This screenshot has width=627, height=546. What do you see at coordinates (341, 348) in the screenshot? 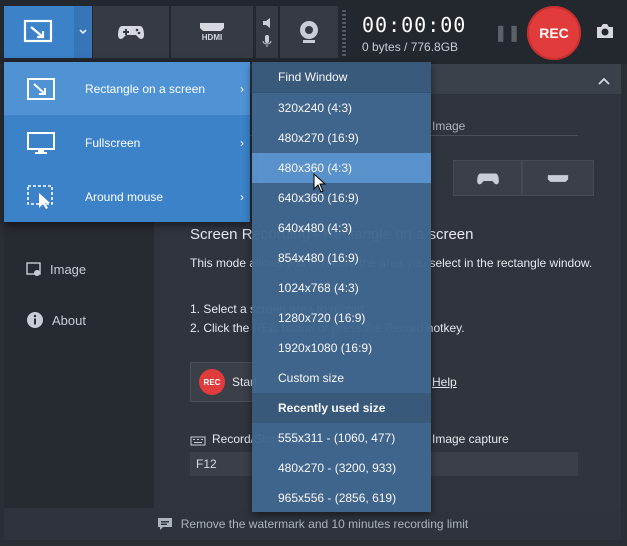
I see `size-option: 1920x1080 (16:9)` at bounding box center [341, 348].